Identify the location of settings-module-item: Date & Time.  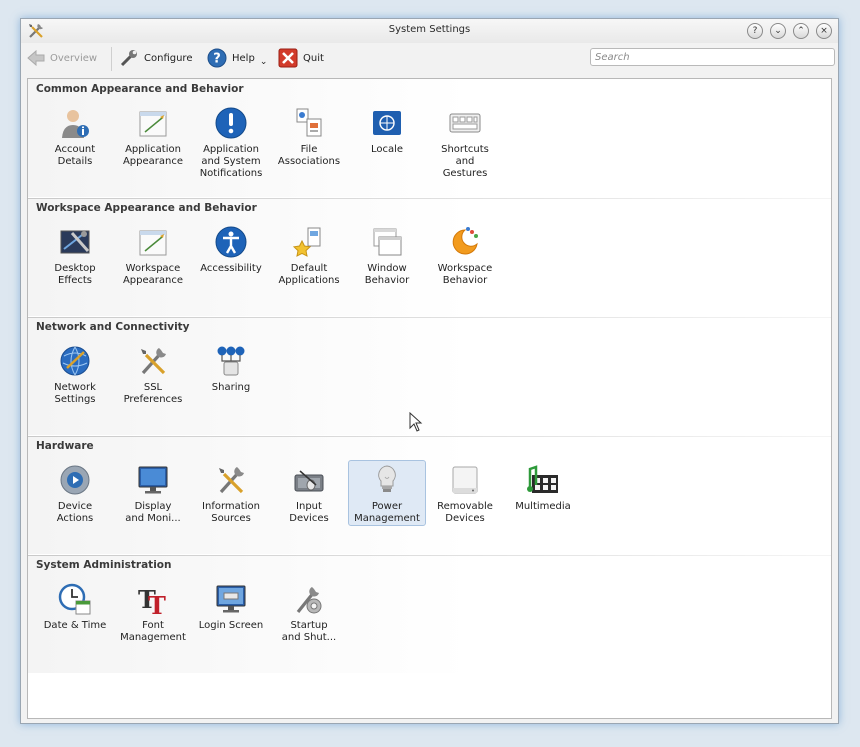
(75, 612).